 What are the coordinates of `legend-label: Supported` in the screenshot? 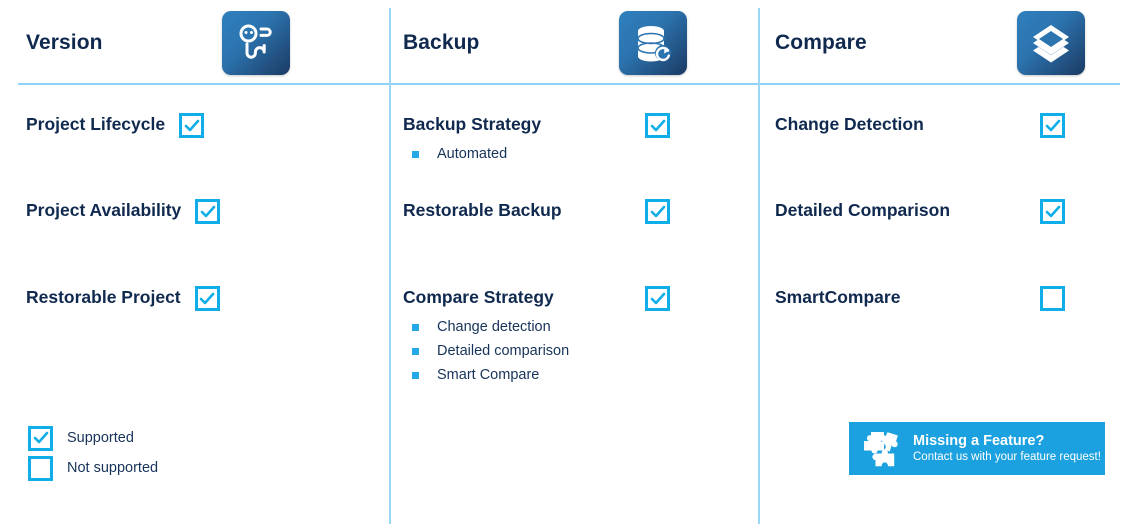 It's located at (100, 438).